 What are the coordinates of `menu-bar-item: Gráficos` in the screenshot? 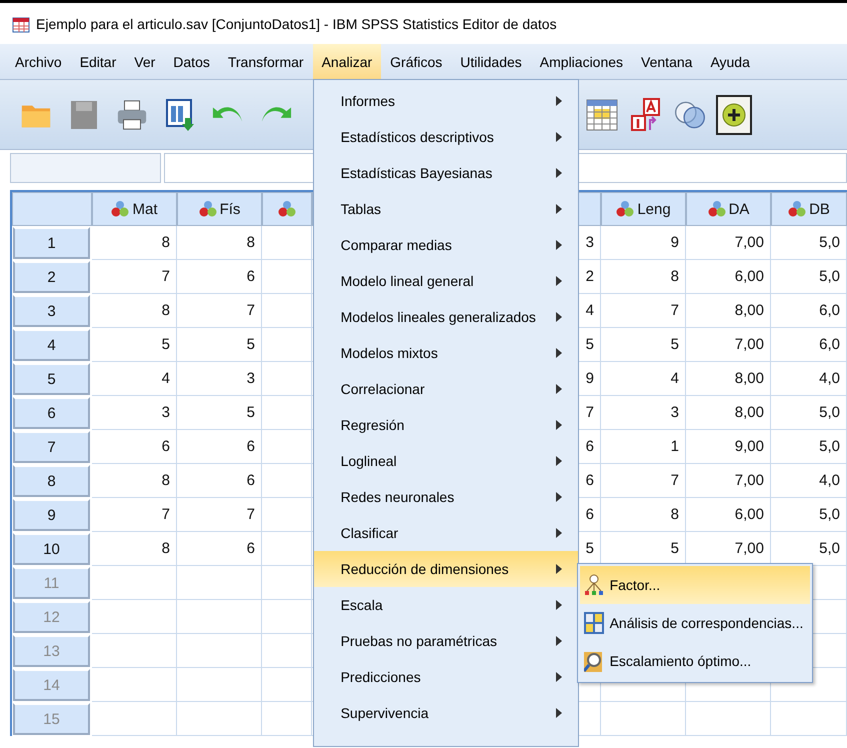 It's located at (416, 61).